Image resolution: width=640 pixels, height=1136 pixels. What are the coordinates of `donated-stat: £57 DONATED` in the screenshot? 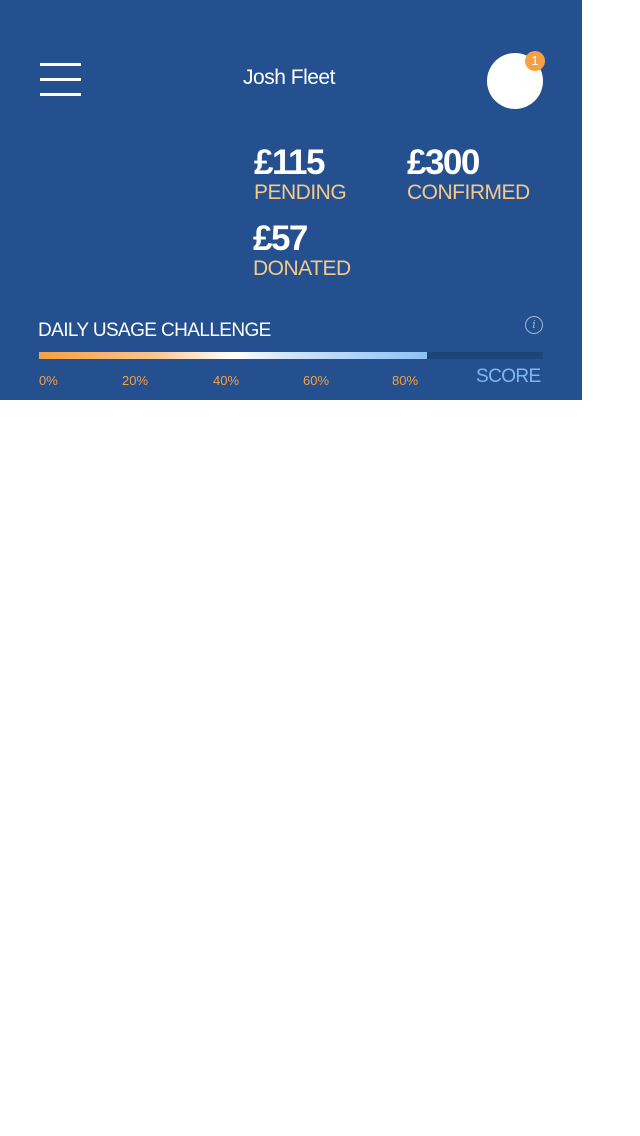 It's located at (302, 250).